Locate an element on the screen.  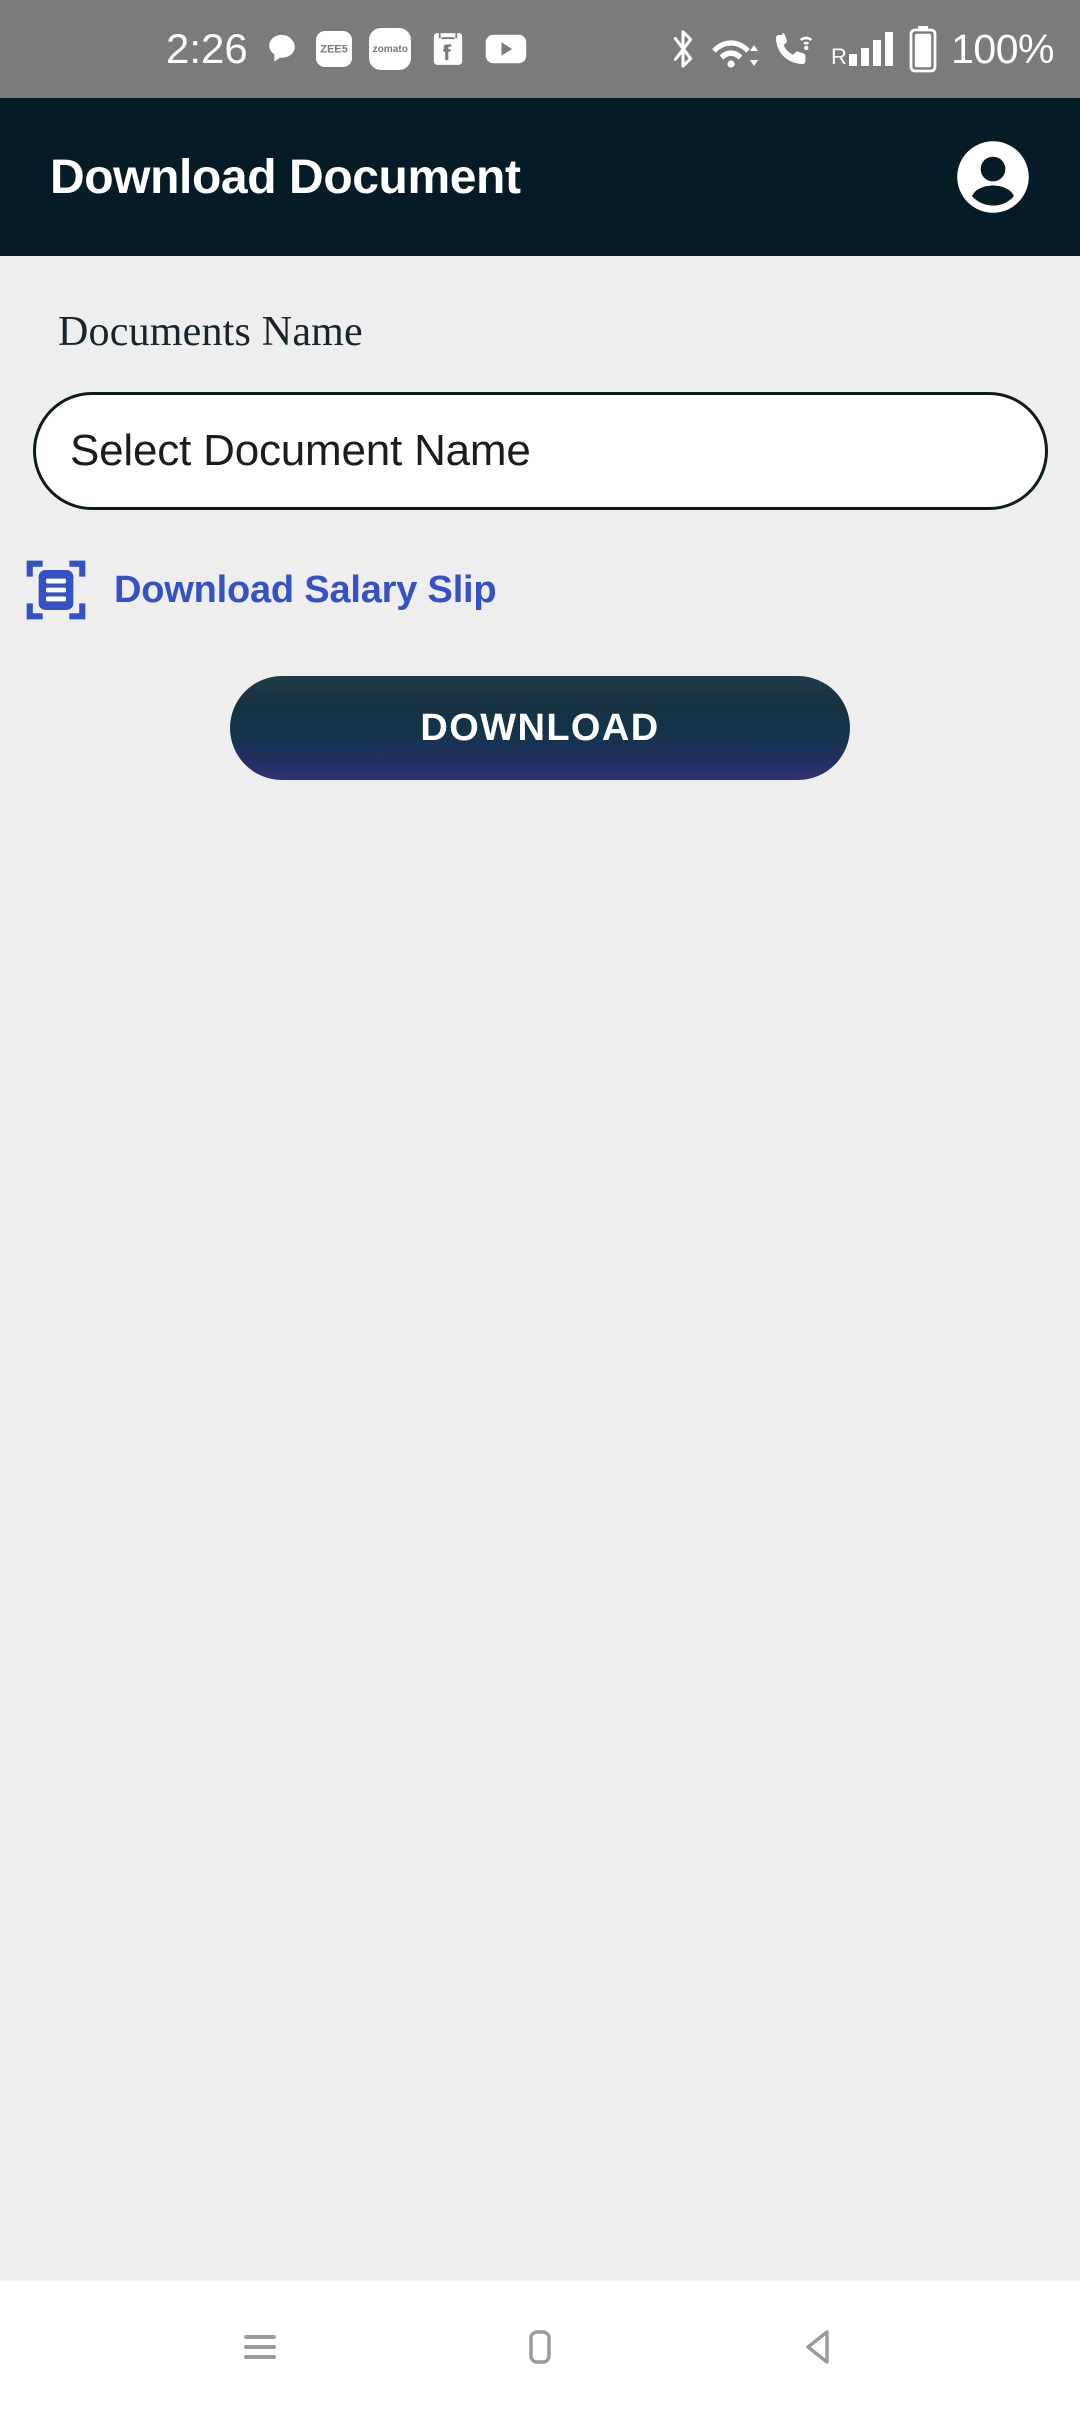
android-nav-bar is located at coordinates (540, 2346).